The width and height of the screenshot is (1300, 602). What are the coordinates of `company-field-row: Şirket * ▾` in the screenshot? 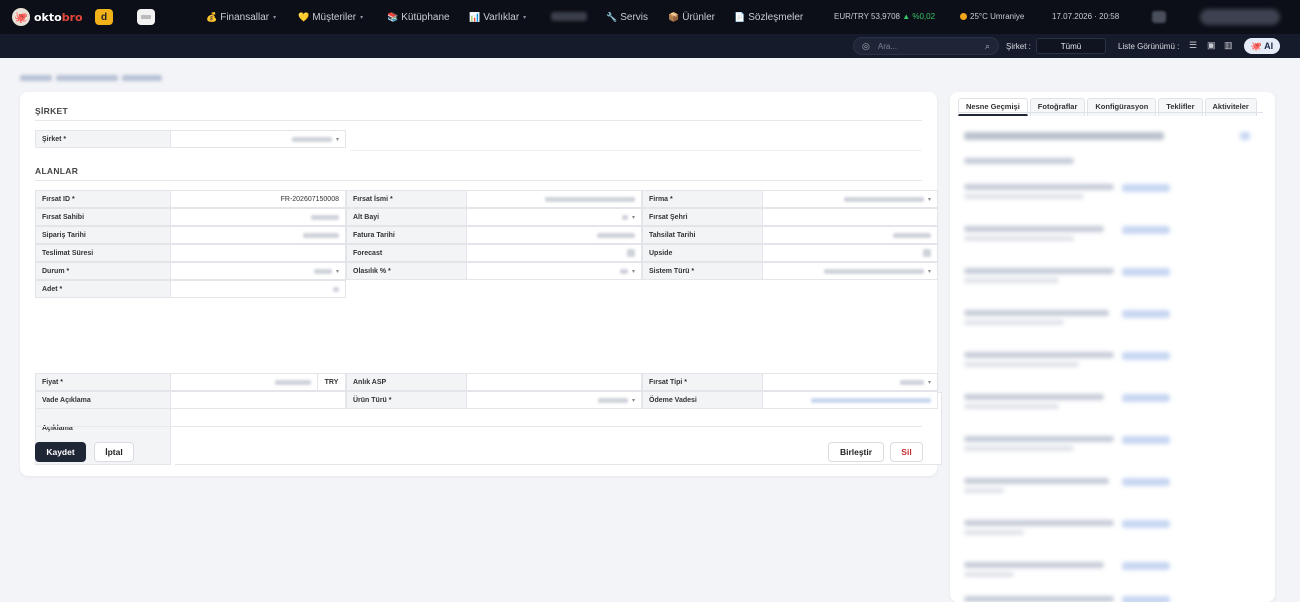 It's located at (190, 139).